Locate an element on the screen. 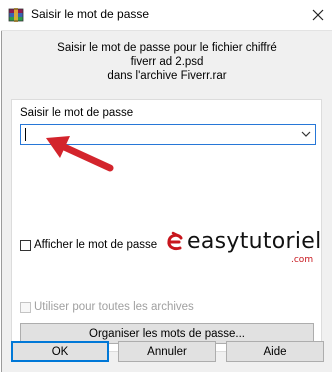 The width and height of the screenshot is (332, 373). close-button is located at coordinates (318, 15).